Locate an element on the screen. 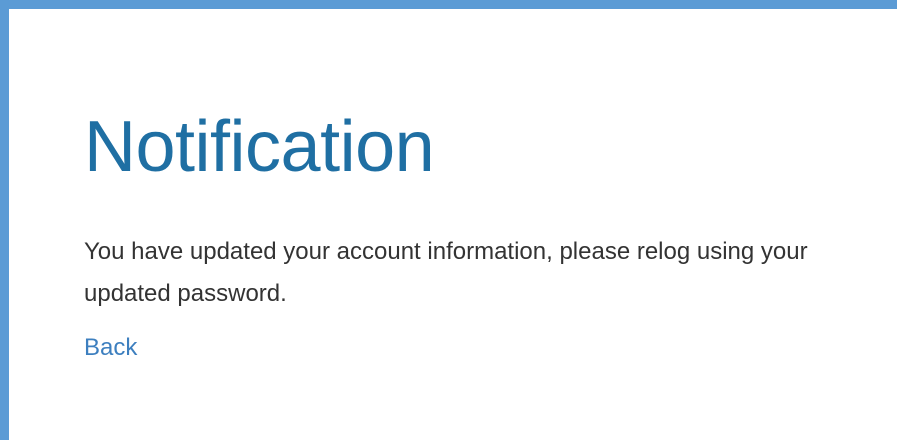 This screenshot has width=897, height=440. page-title: Notification is located at coordinates (259, 147).